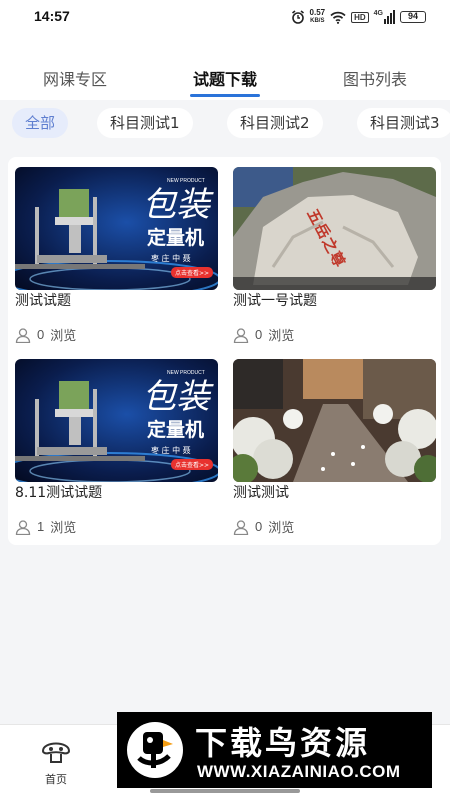 The image size is (450, 800). Describe the element at coordinates (283, 743) in the screenshot. I see `watermark-title: 下载鸟资源` at that location.